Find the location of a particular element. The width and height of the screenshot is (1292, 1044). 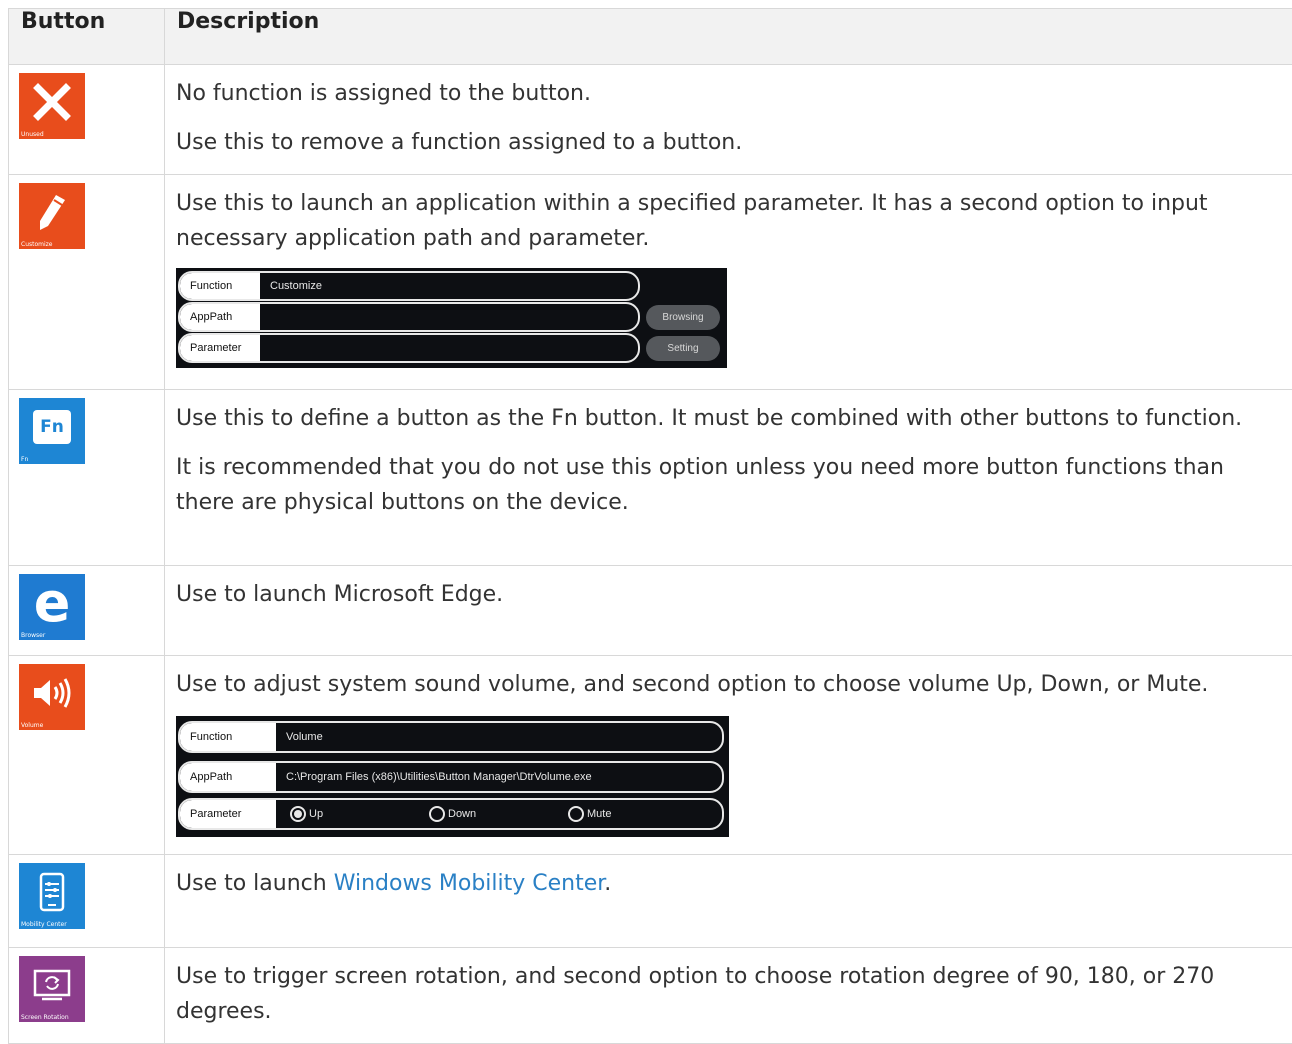

function-row: Function Volume is located at coordinates (451, 737).